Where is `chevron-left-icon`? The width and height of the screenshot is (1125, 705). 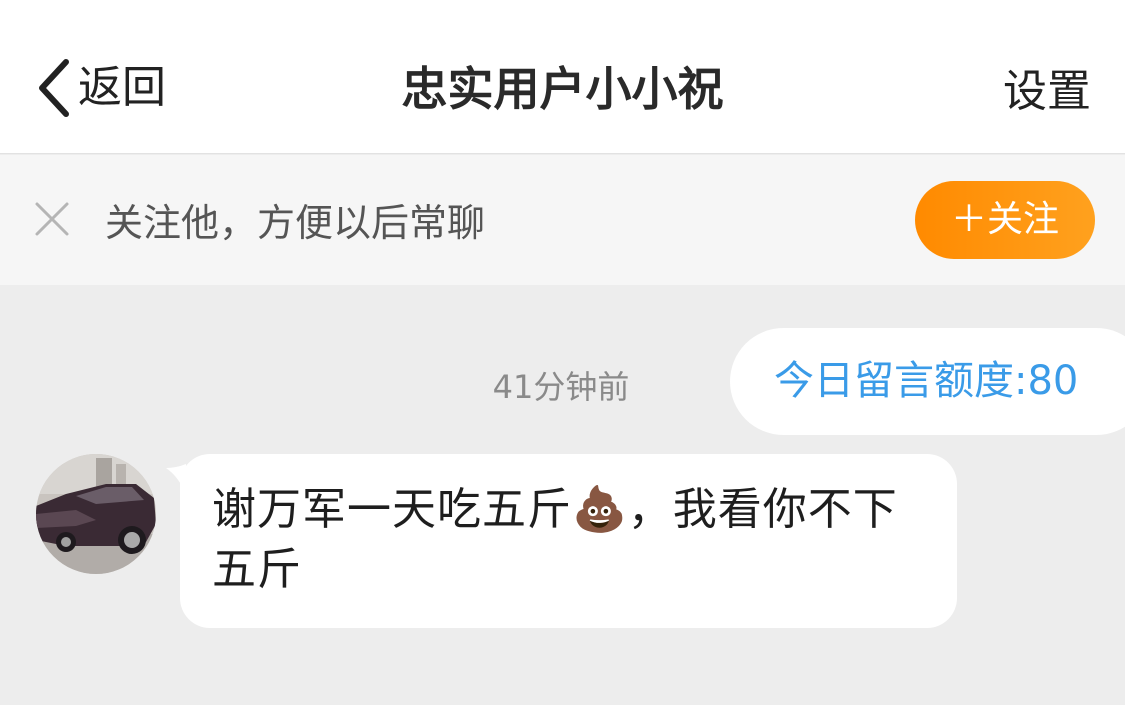
chevron-left-icon is located at coordinates (54, 88).